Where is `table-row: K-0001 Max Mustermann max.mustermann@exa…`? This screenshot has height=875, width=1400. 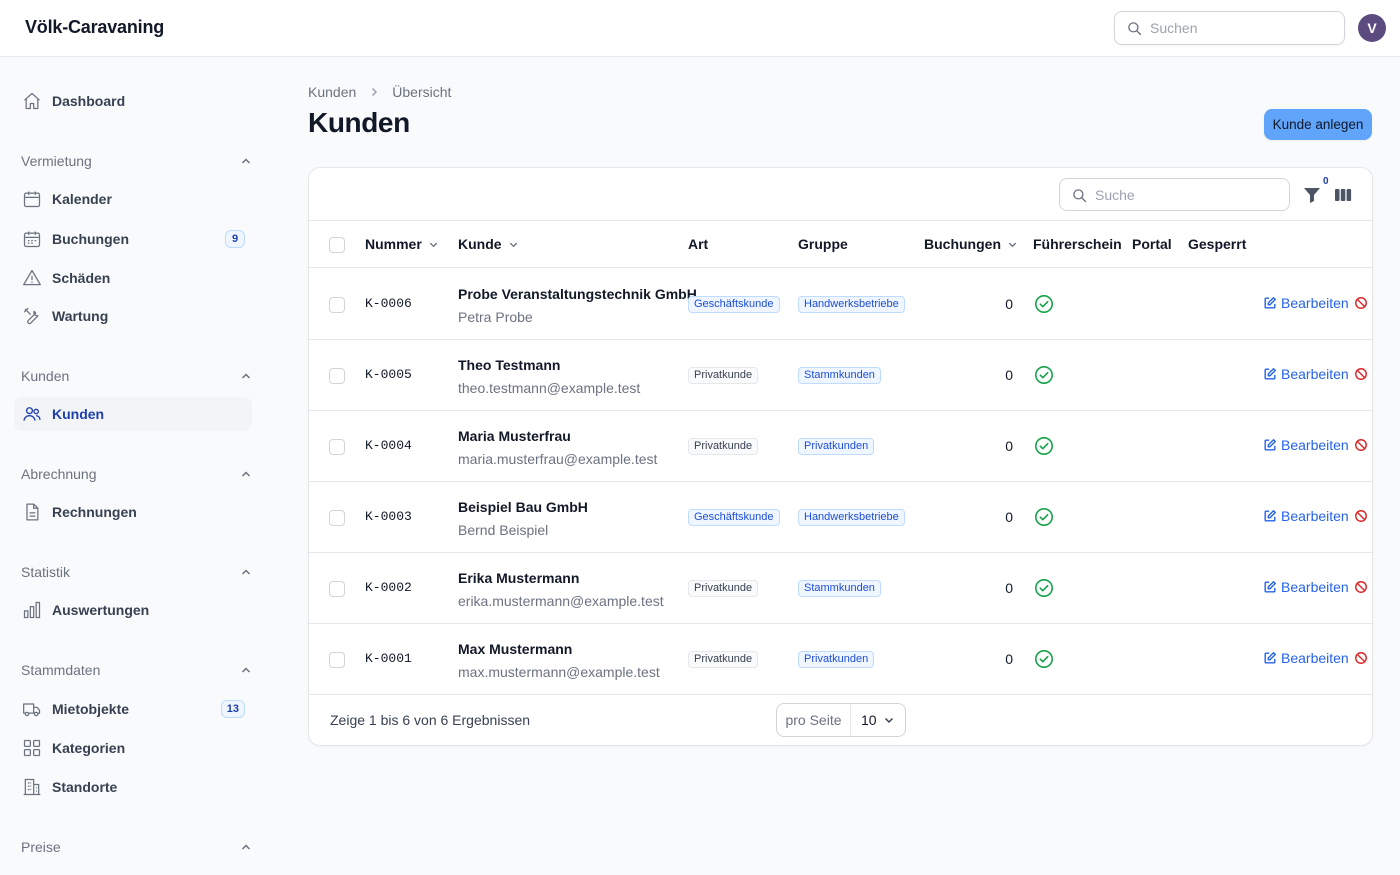 table-row: K-0001 Max Mustermann max.mustermann@exa… is located at coordinates (840, 659).